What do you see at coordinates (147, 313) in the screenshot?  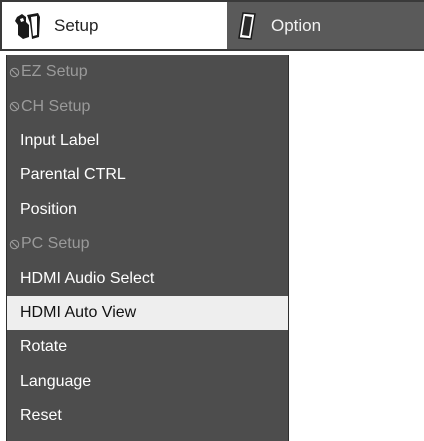 I see `menu-item-hdmi-auto-view: HDMI Auto View` at bounding box center [147, 313].